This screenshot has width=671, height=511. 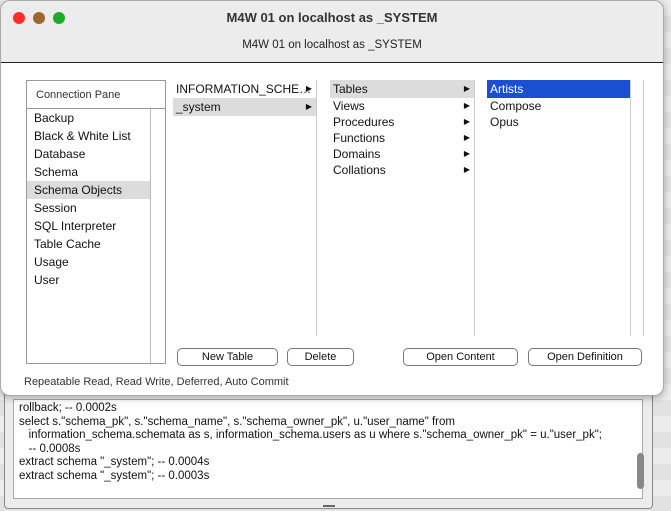 What do you see at coordinates (96, 95) in the screenshot?
I see `tab-connection-pane: Connection Pane` at bounding box center [96, 95].